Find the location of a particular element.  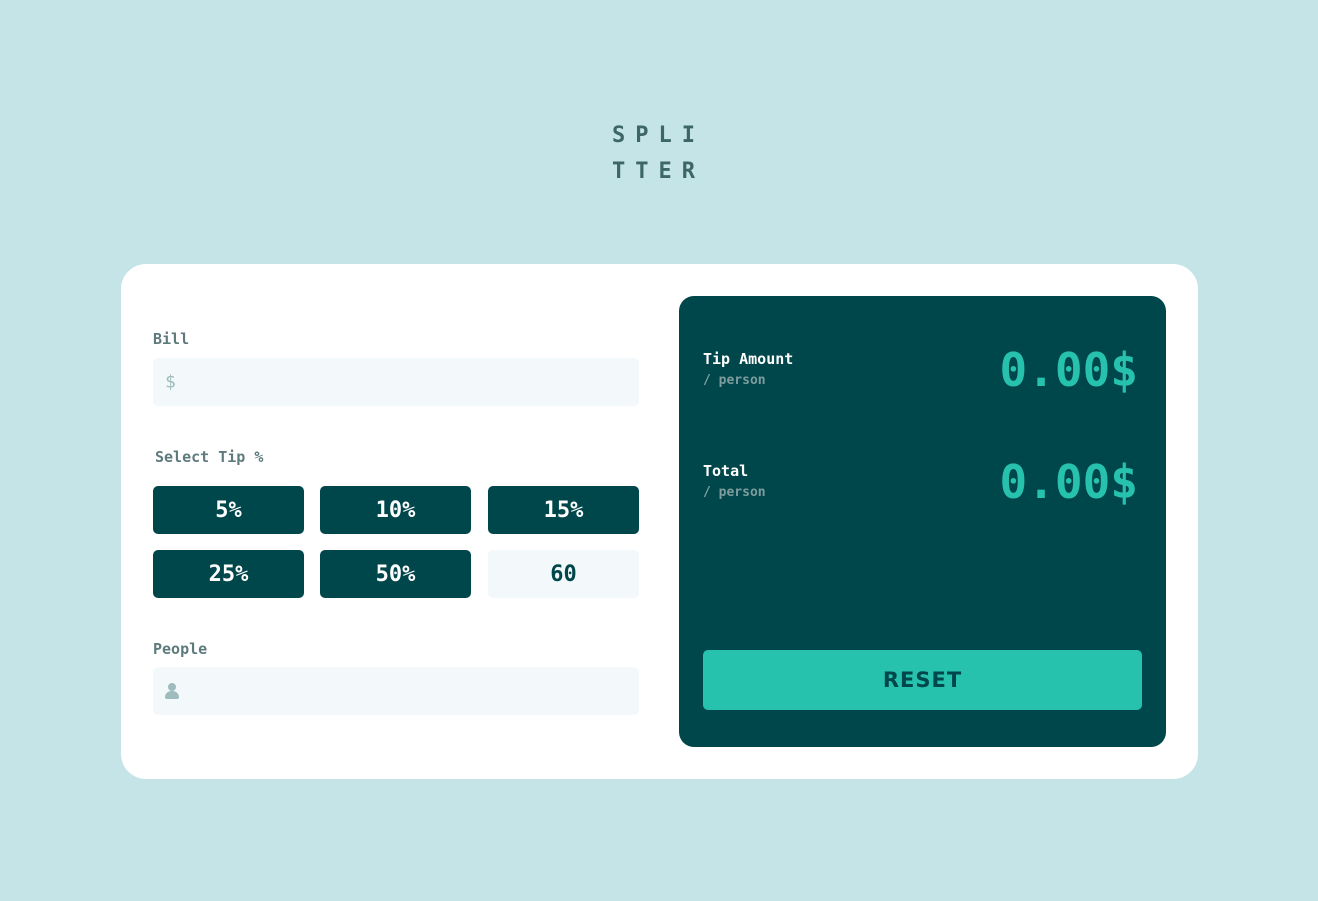

tip-amount-sub: / person is located at coordinates (734, 380).